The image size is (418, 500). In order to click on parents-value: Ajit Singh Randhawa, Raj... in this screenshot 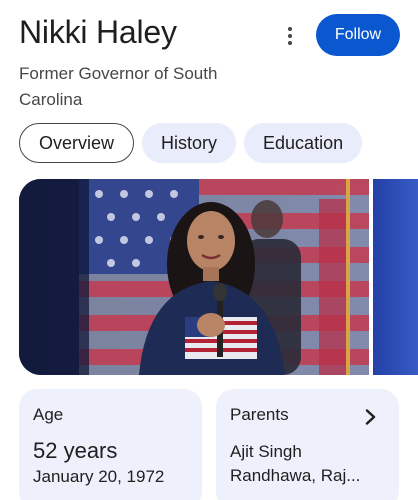, I will do `click(295, 463)`.